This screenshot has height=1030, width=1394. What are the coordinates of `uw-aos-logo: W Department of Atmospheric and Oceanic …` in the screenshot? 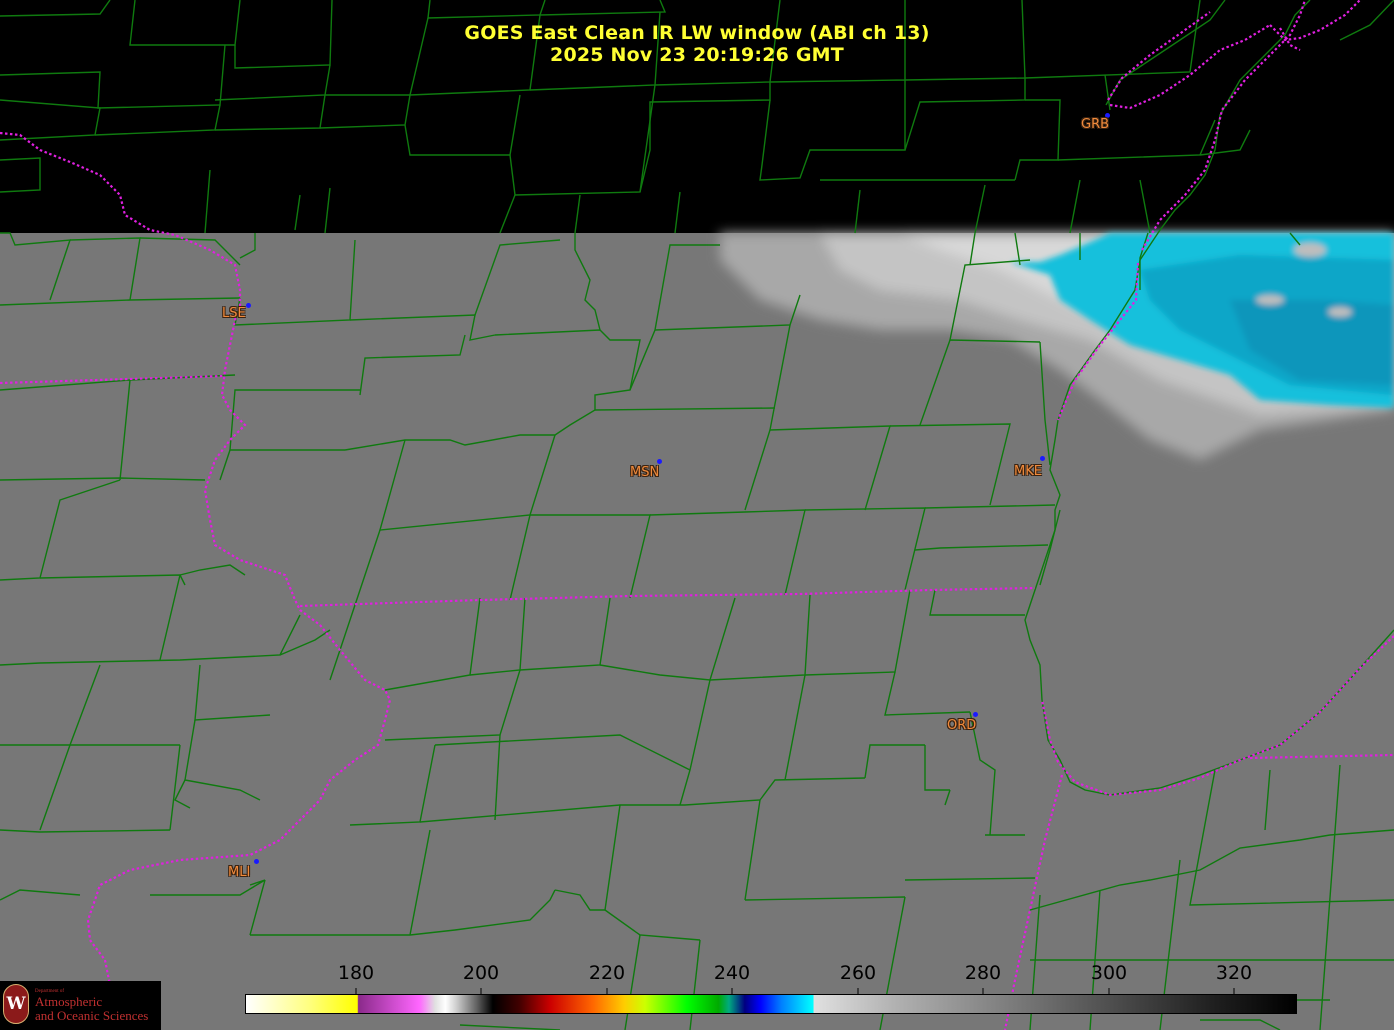 It's located at (80, 1005).